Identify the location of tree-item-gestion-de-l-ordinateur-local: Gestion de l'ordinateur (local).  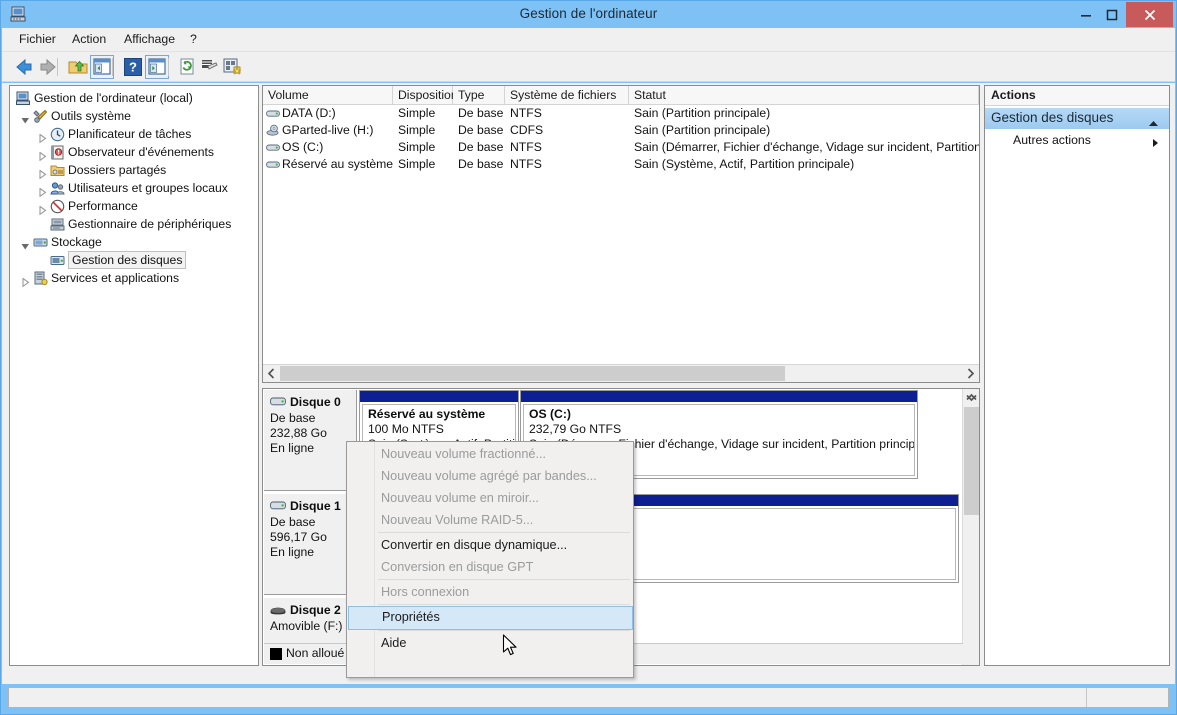
(134, 98).